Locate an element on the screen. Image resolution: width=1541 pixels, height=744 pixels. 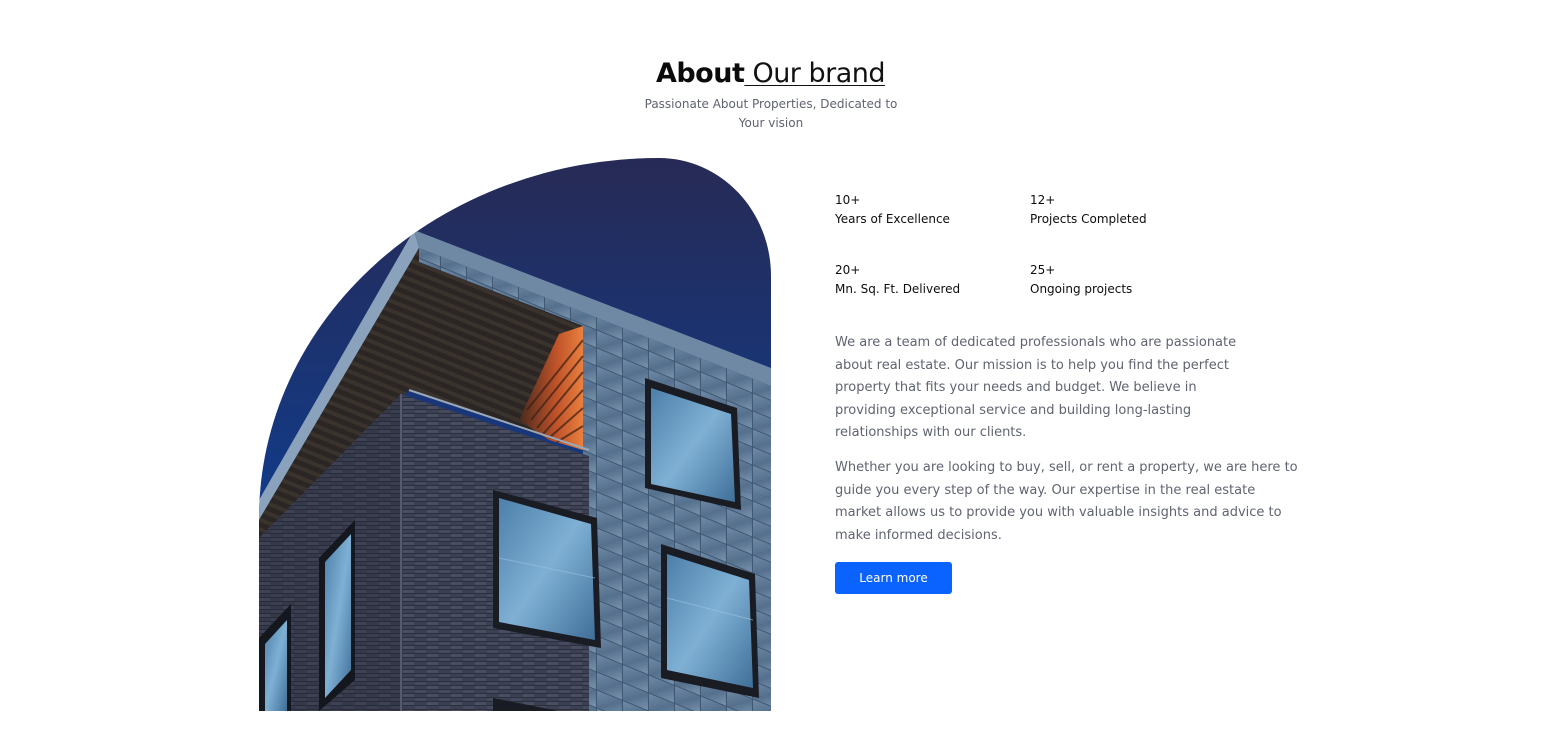
stat-sqft-delivered: 20+ Mn. Sq. Ft. Delivered is located at coordinates (897, 280).